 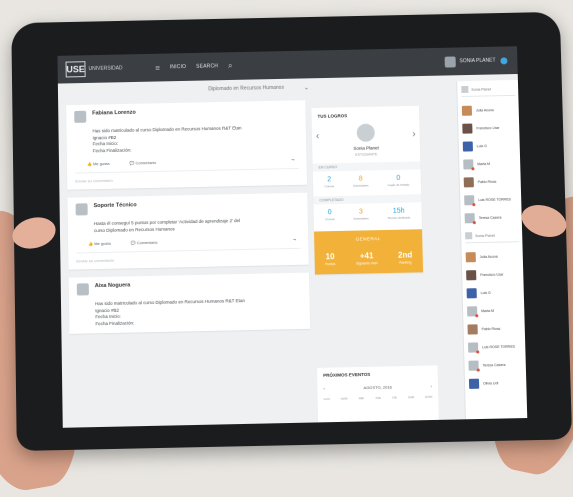 What do you see at coordinates (75, 69) in the screenshot?
I see `logo-mark: USE` at bounding box center [75, 69].